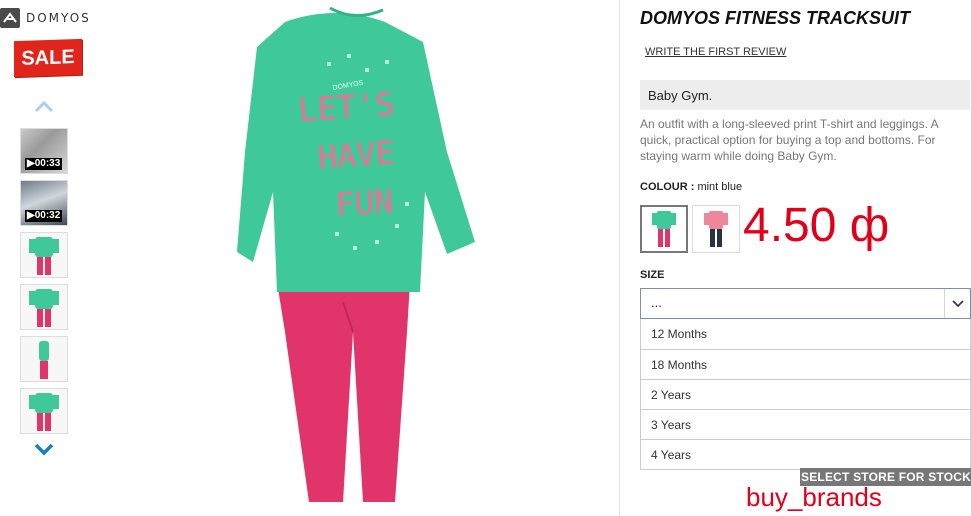  Describe the element at coordinates (775, 18) in the screenshot. I see `product-title: DOMYOS FITNESS TRACKSUIT` at that location.